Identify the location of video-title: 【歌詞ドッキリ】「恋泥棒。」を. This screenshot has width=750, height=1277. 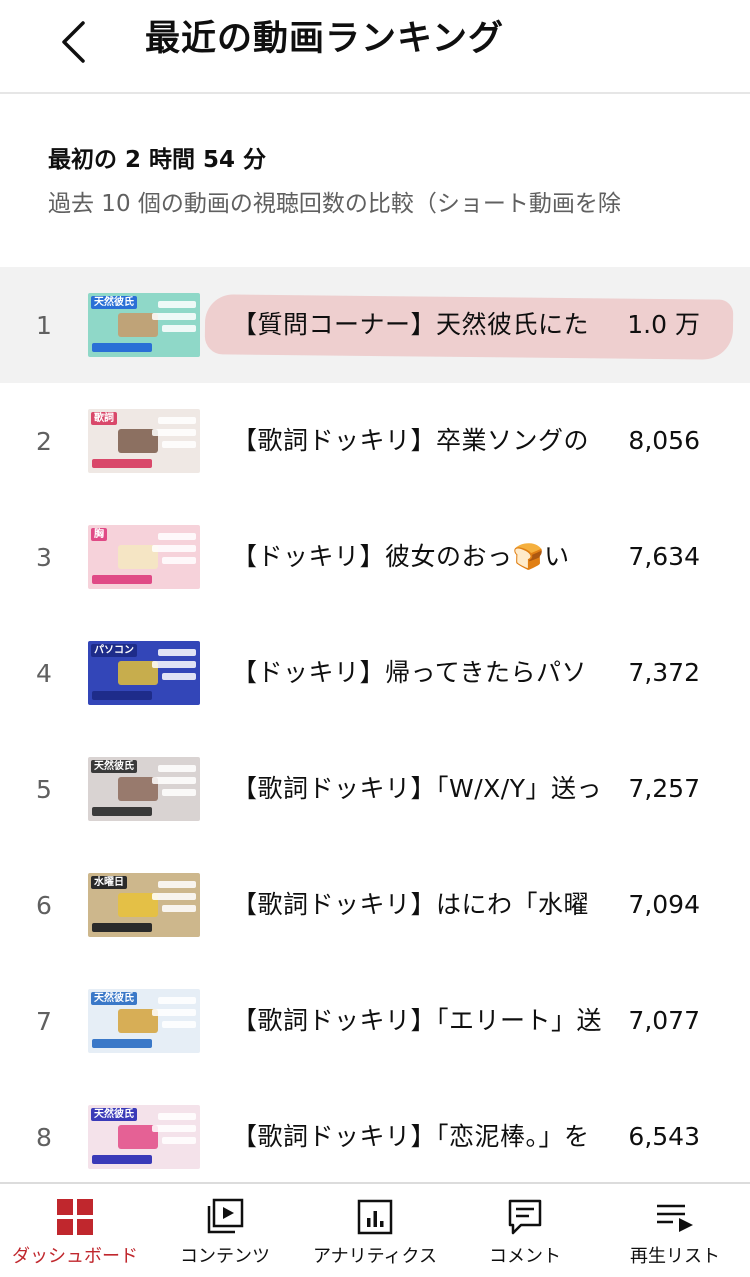
(411, 1136).